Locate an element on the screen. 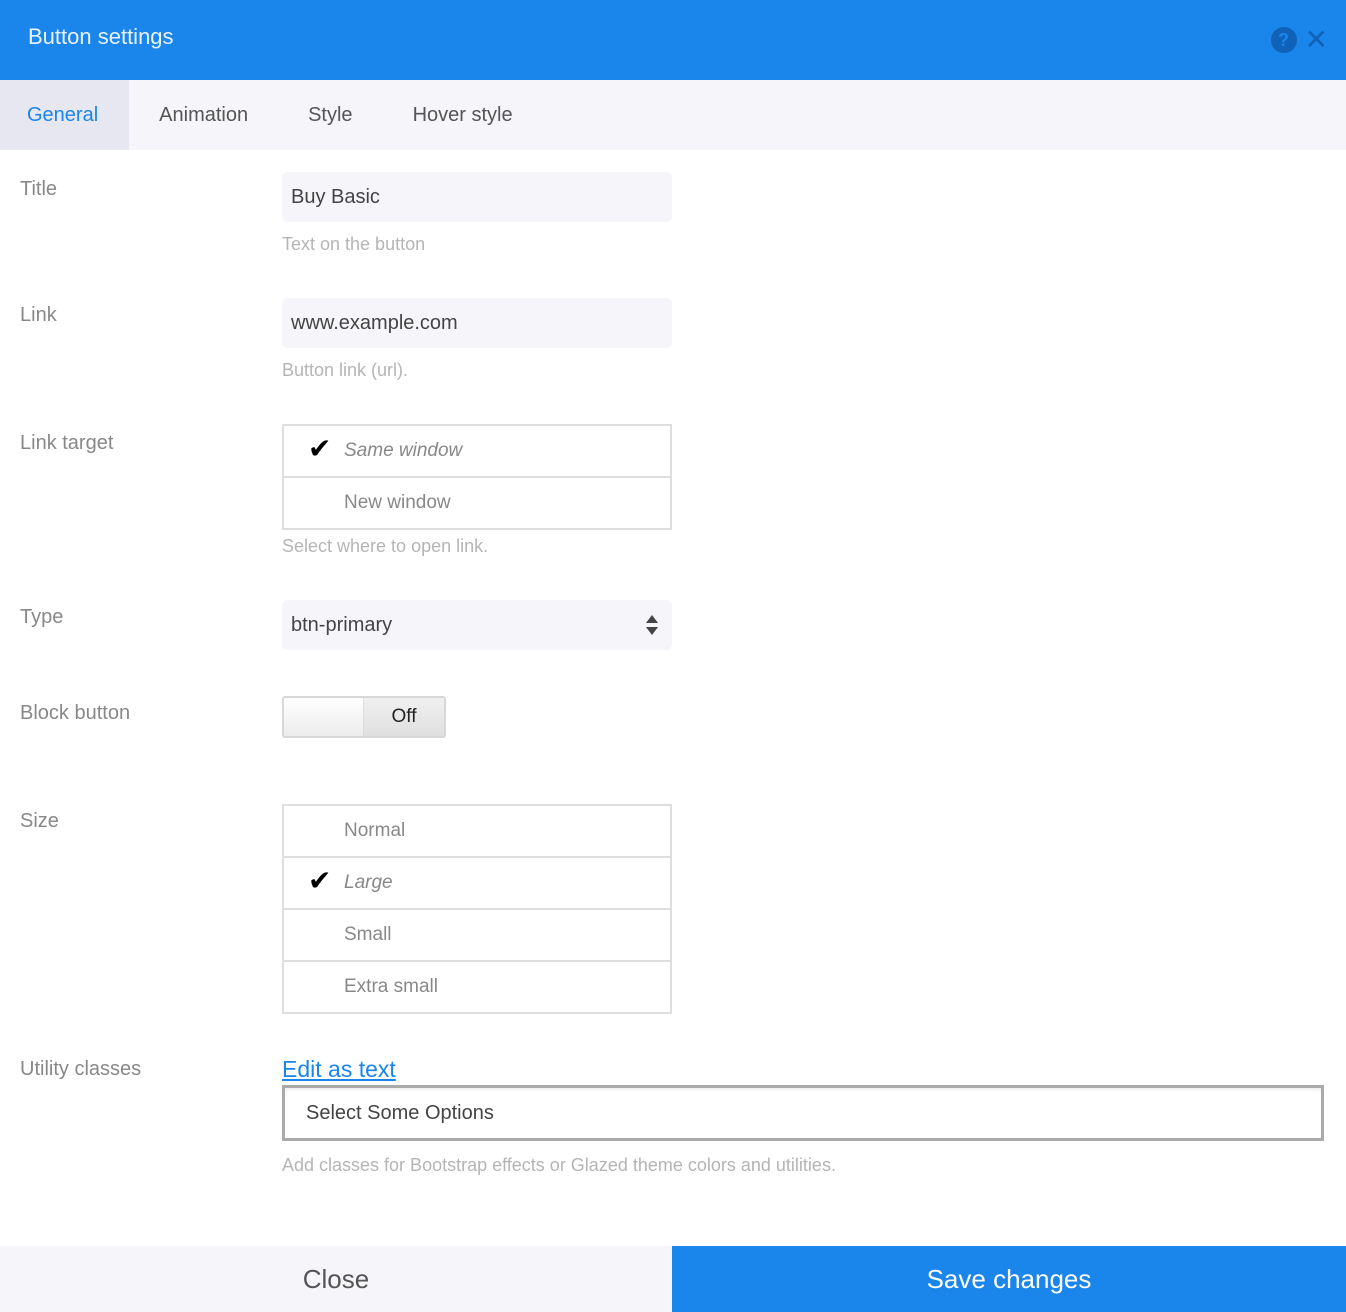 The height and width of the screenshot is (1312, 1346). tab-general: General is located at coordinates (65, 115).